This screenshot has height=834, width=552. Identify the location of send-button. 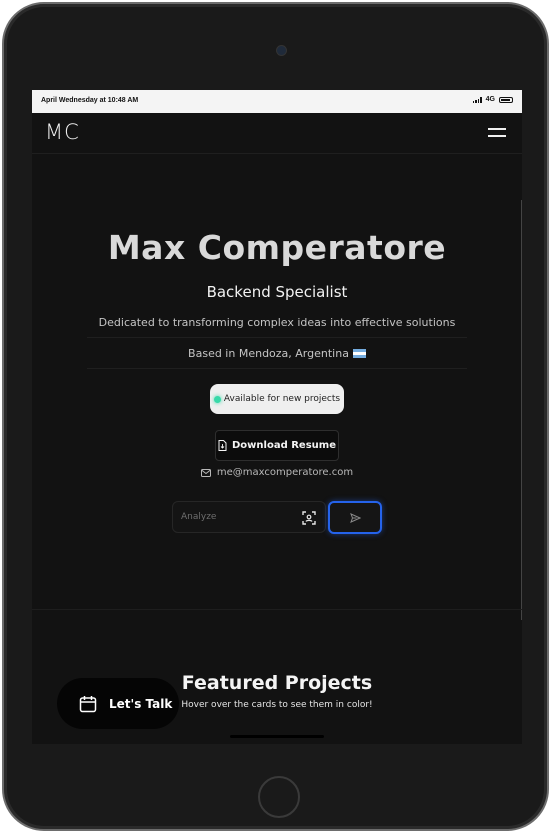
(355, 517).